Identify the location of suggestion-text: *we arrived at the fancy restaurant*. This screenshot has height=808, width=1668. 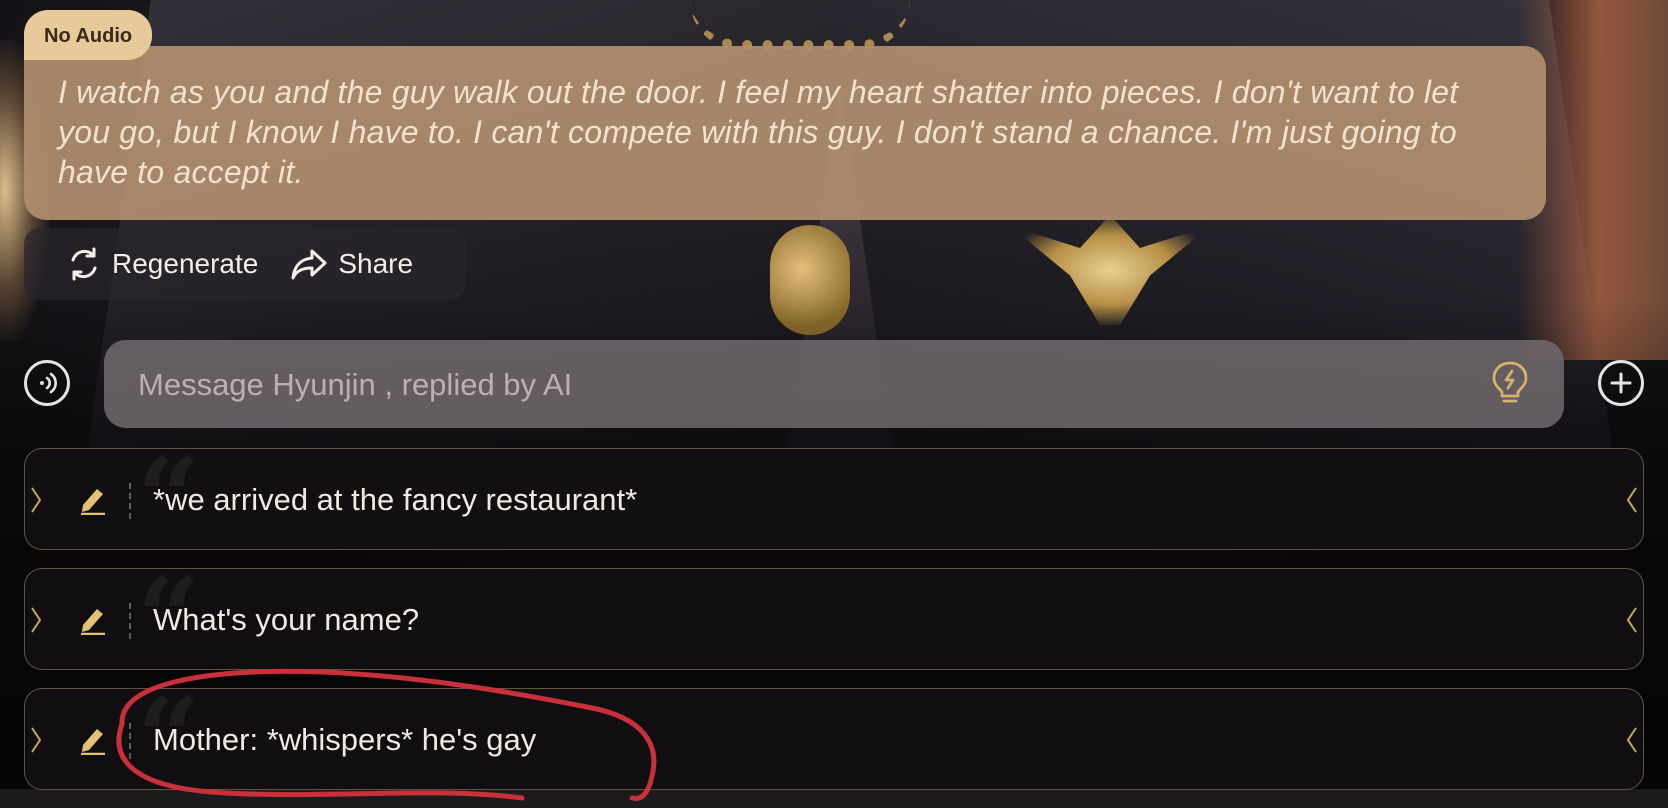
(395, 499).